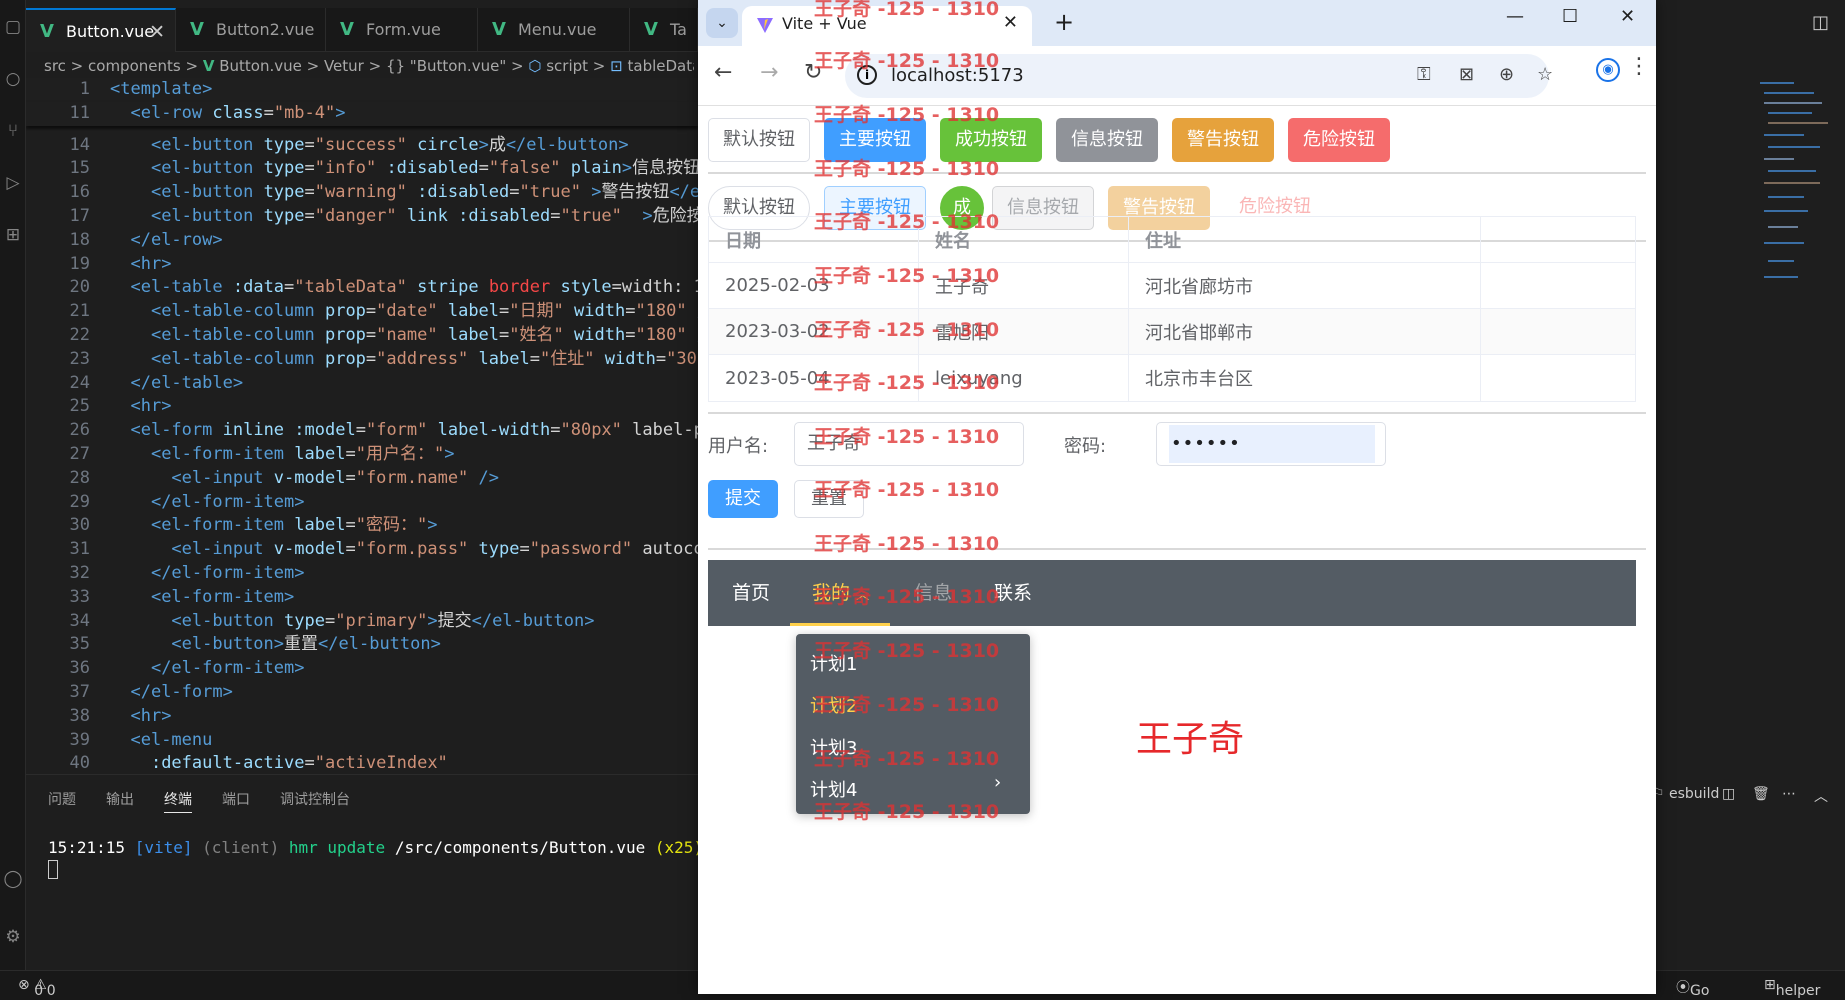  I want to click on submit-button: 提交, so click(743, 499).